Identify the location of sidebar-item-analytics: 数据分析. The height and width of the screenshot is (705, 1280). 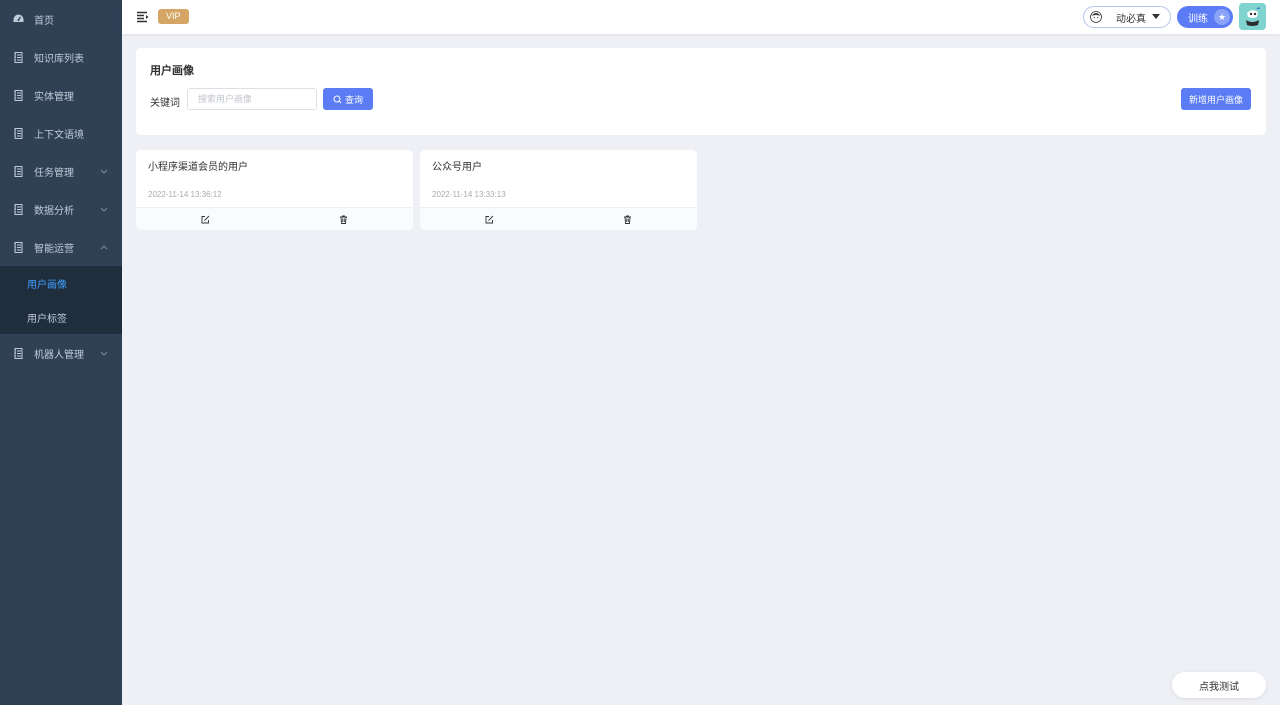
(61, 209).